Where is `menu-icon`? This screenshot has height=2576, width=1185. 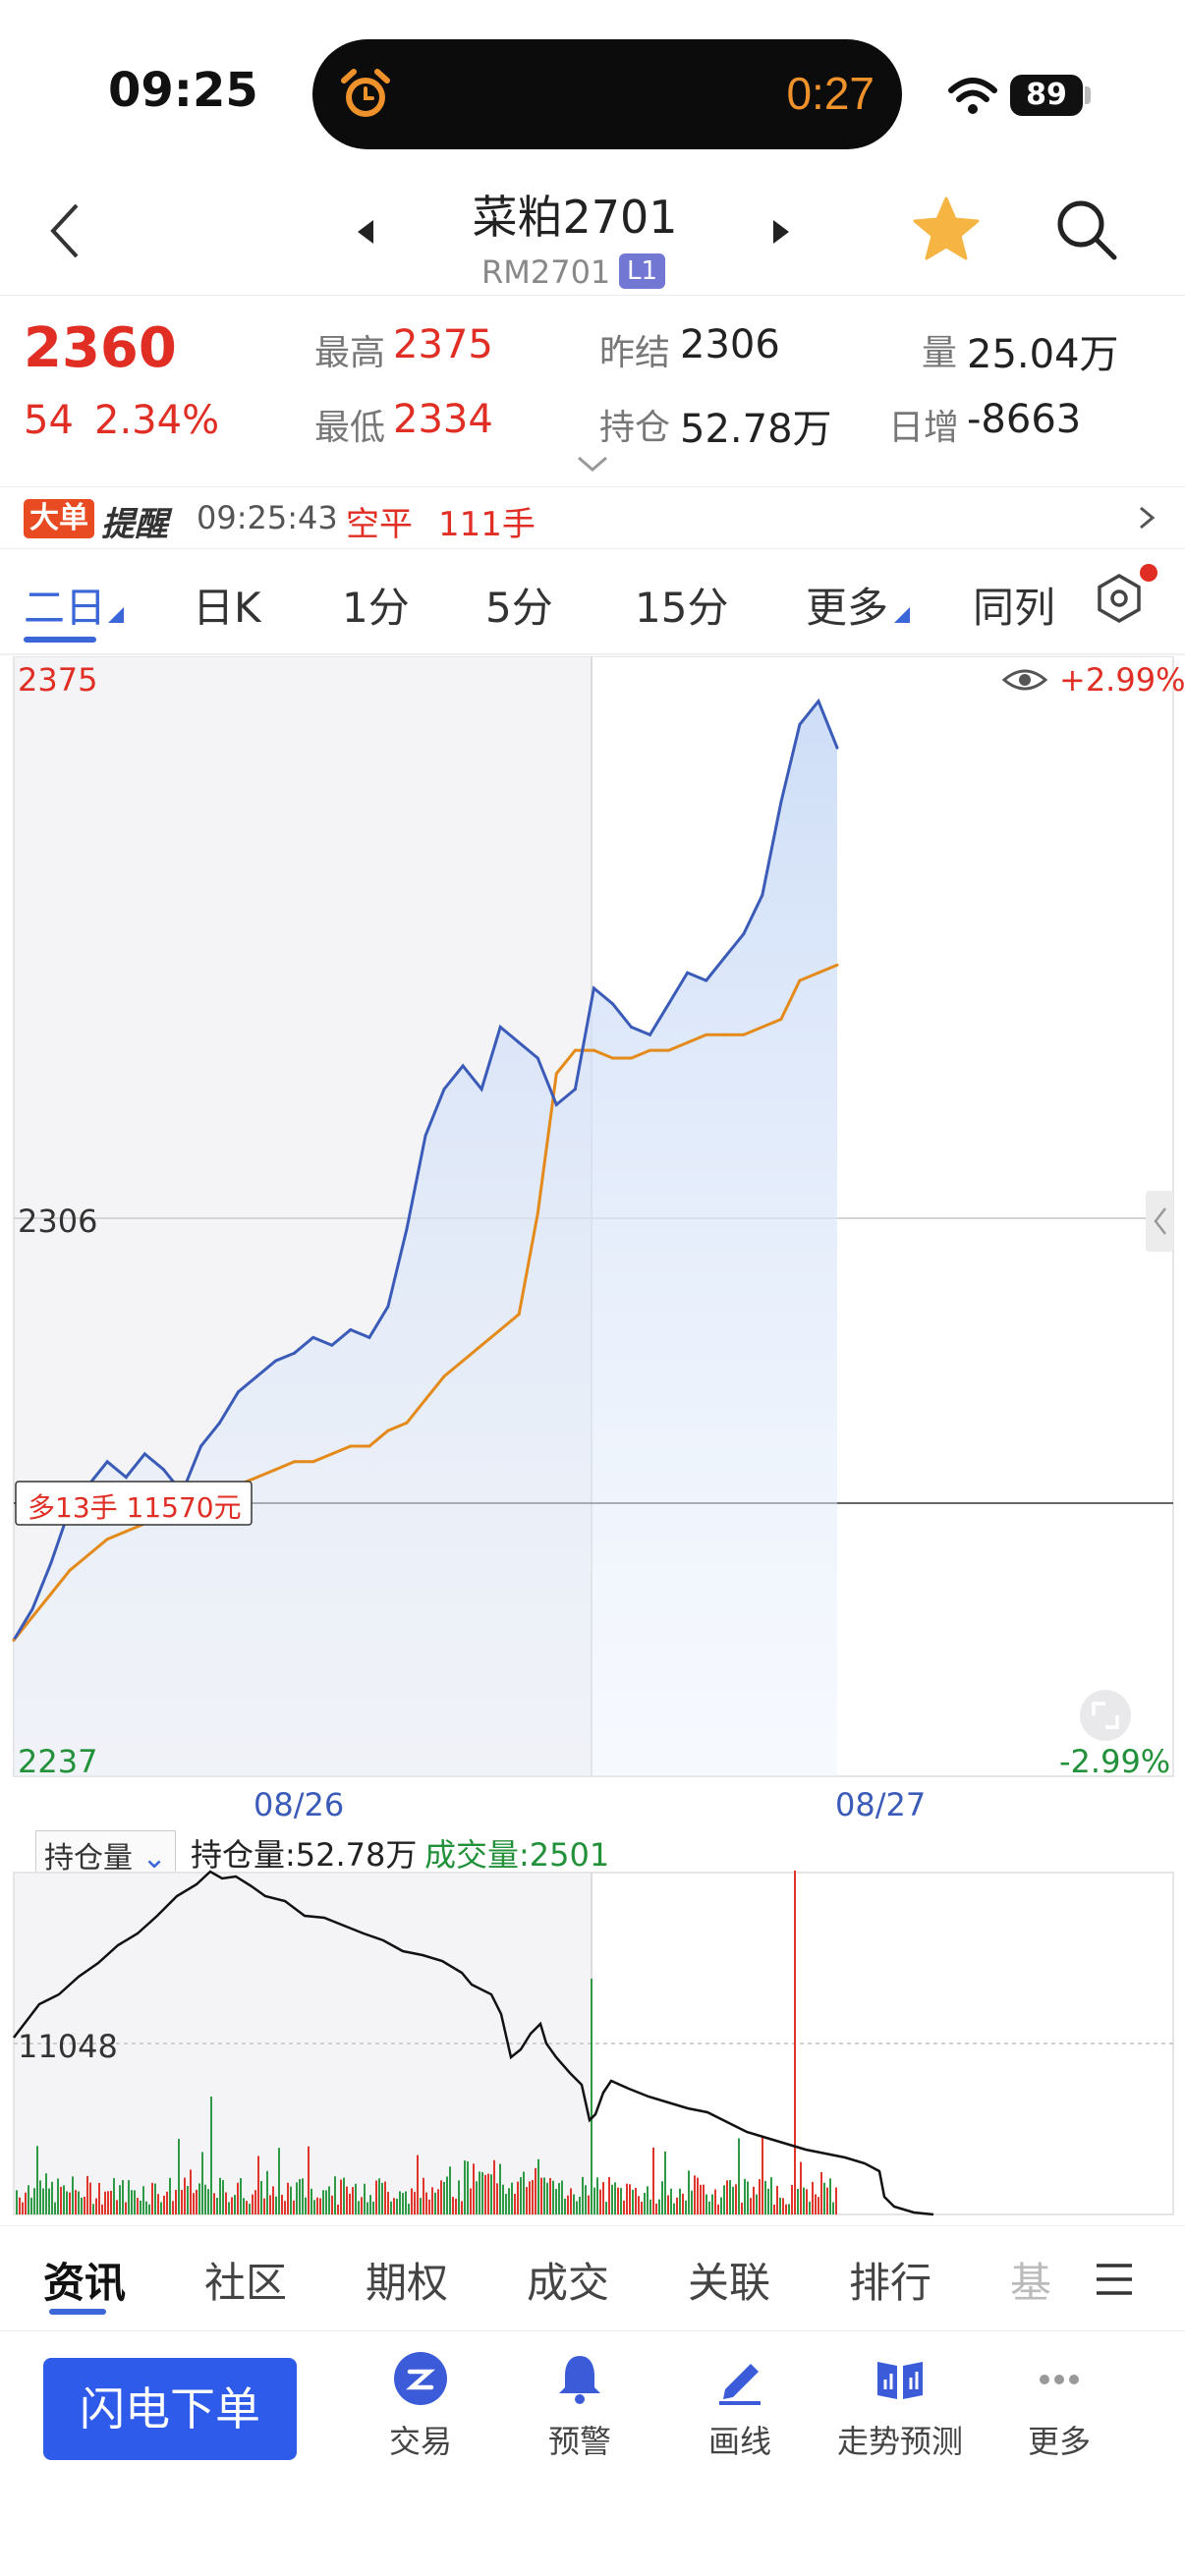
menu-icon is located at coordinates (1115, 2279).